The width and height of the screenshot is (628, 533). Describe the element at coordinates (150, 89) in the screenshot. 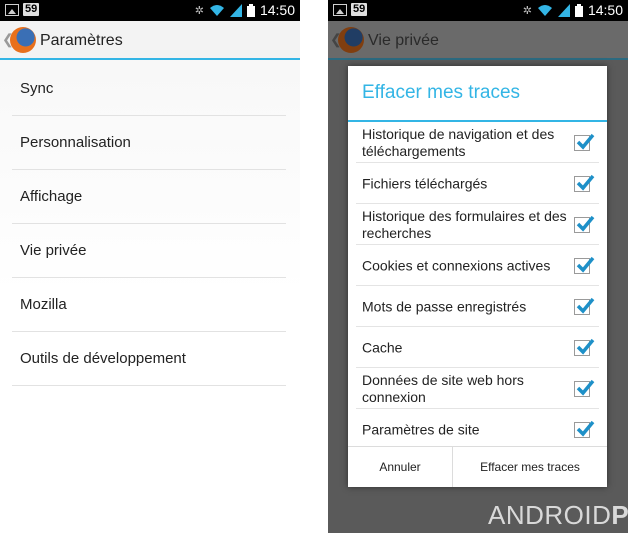

I see `menu-item-sync: Sync` at that location.